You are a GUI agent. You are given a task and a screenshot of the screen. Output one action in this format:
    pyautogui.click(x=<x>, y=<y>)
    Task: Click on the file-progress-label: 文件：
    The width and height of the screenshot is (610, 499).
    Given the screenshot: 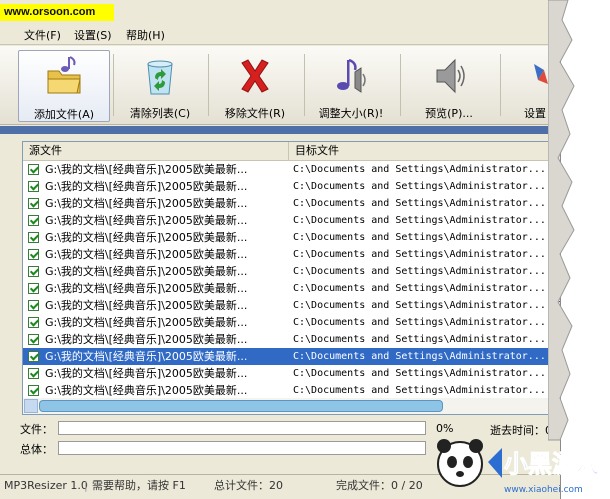 What is the action you would take?
    pyautogui.click(x=36, y=429)
    